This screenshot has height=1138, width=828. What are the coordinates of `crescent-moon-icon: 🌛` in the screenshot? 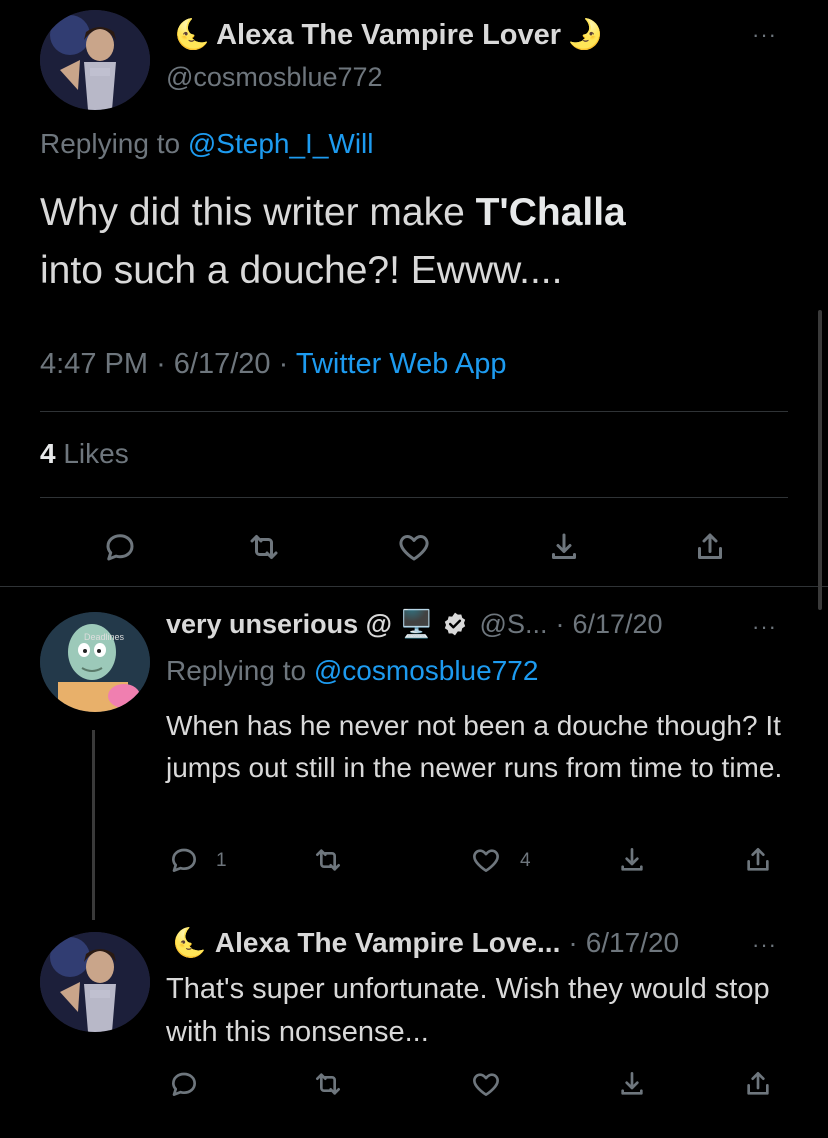 It's located at (585, 35).